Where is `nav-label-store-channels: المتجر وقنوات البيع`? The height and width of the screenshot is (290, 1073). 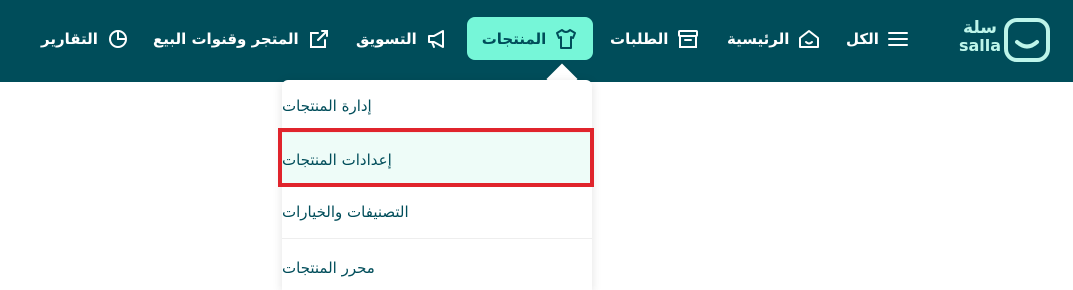 nav-label-store-channels: المتجر وقنوات البيع is located at coordinates (226, 38).